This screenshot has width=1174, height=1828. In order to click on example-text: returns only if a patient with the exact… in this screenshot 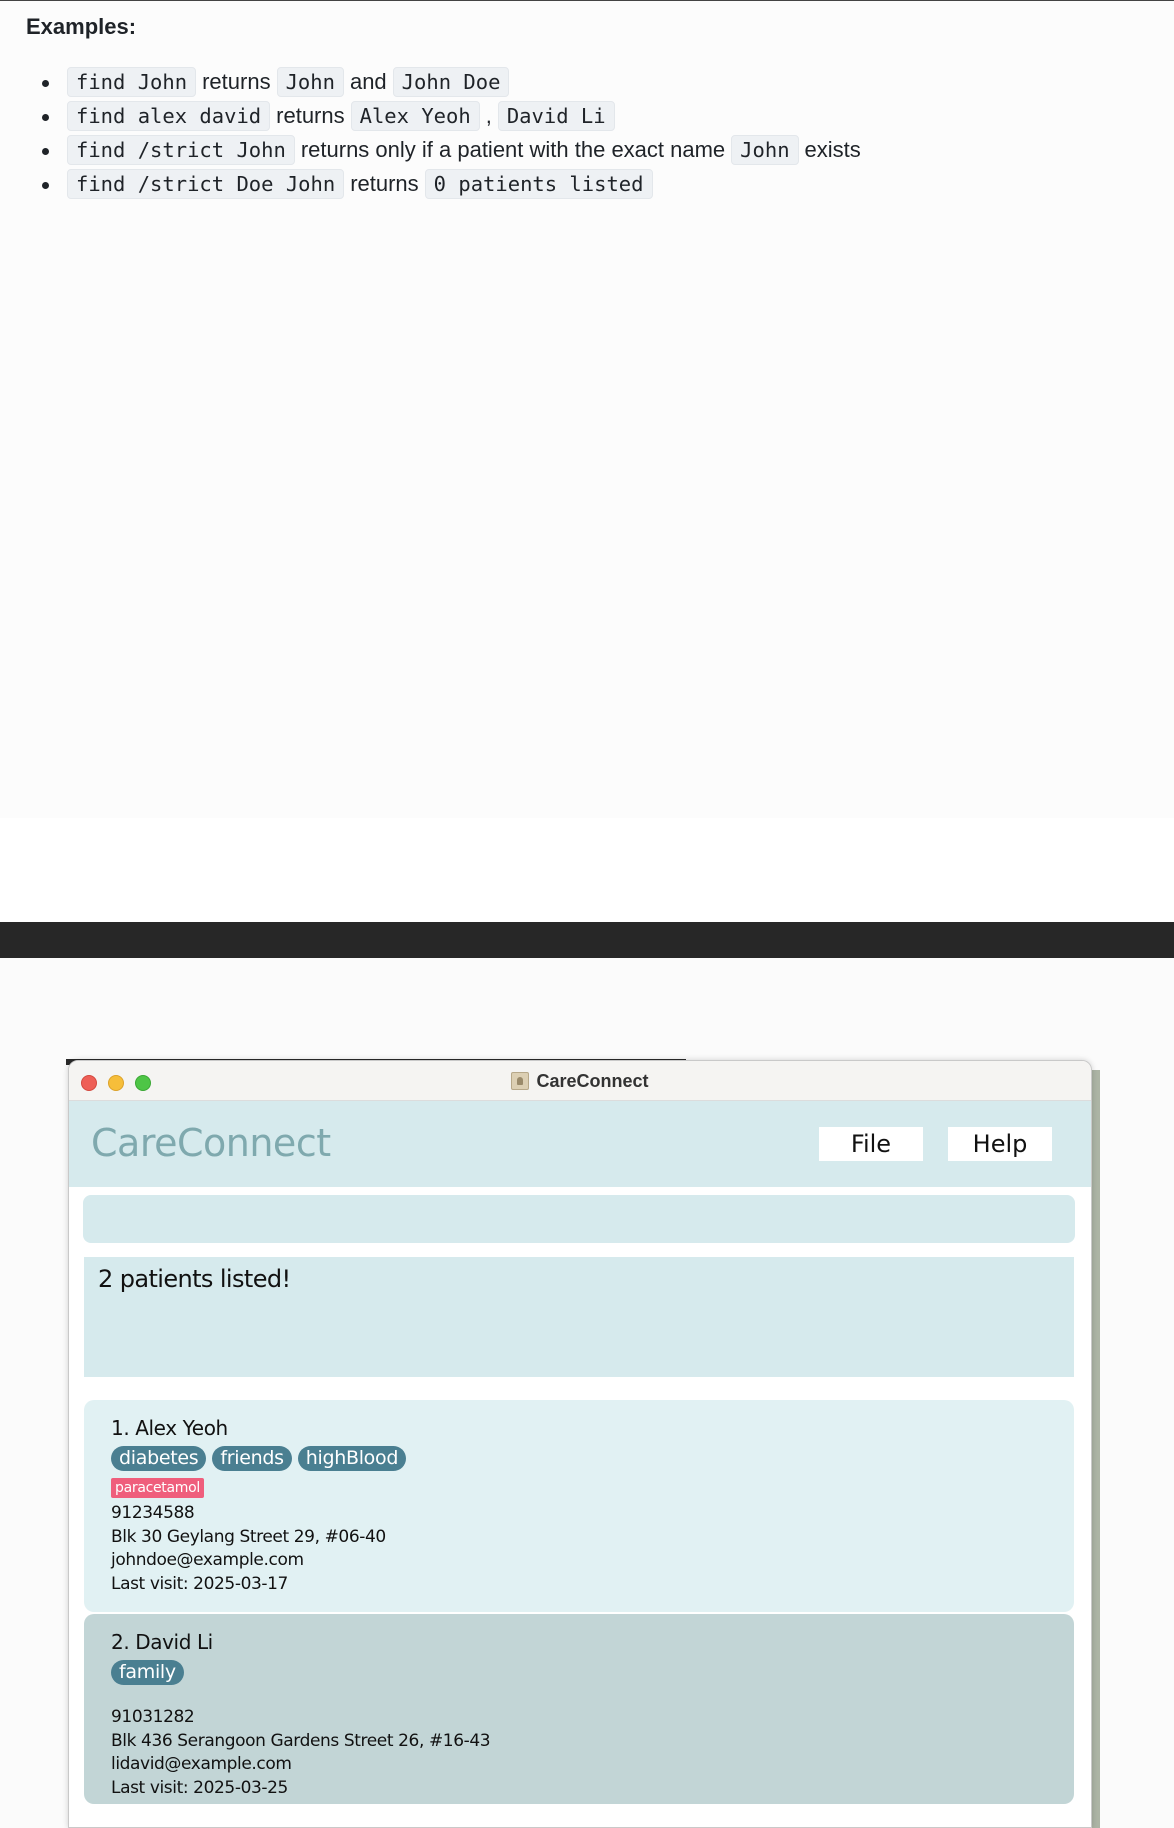, I will do `click(513, 149)`.